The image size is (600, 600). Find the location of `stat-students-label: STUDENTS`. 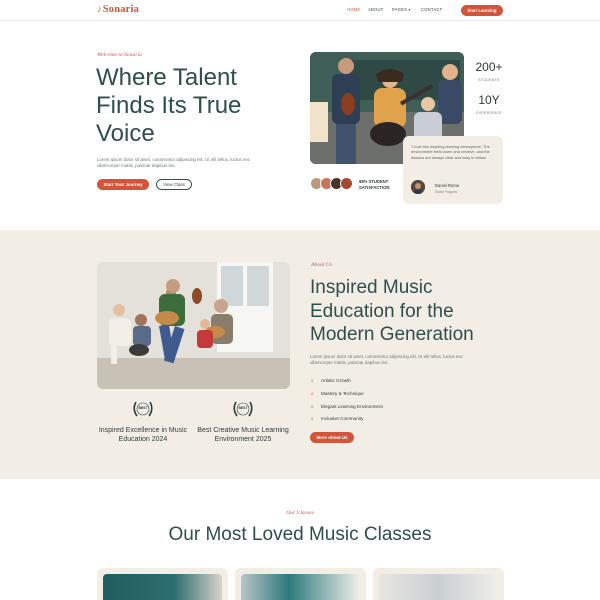

stat-students-label: STUDENTS is located at coordinates (489, 80).